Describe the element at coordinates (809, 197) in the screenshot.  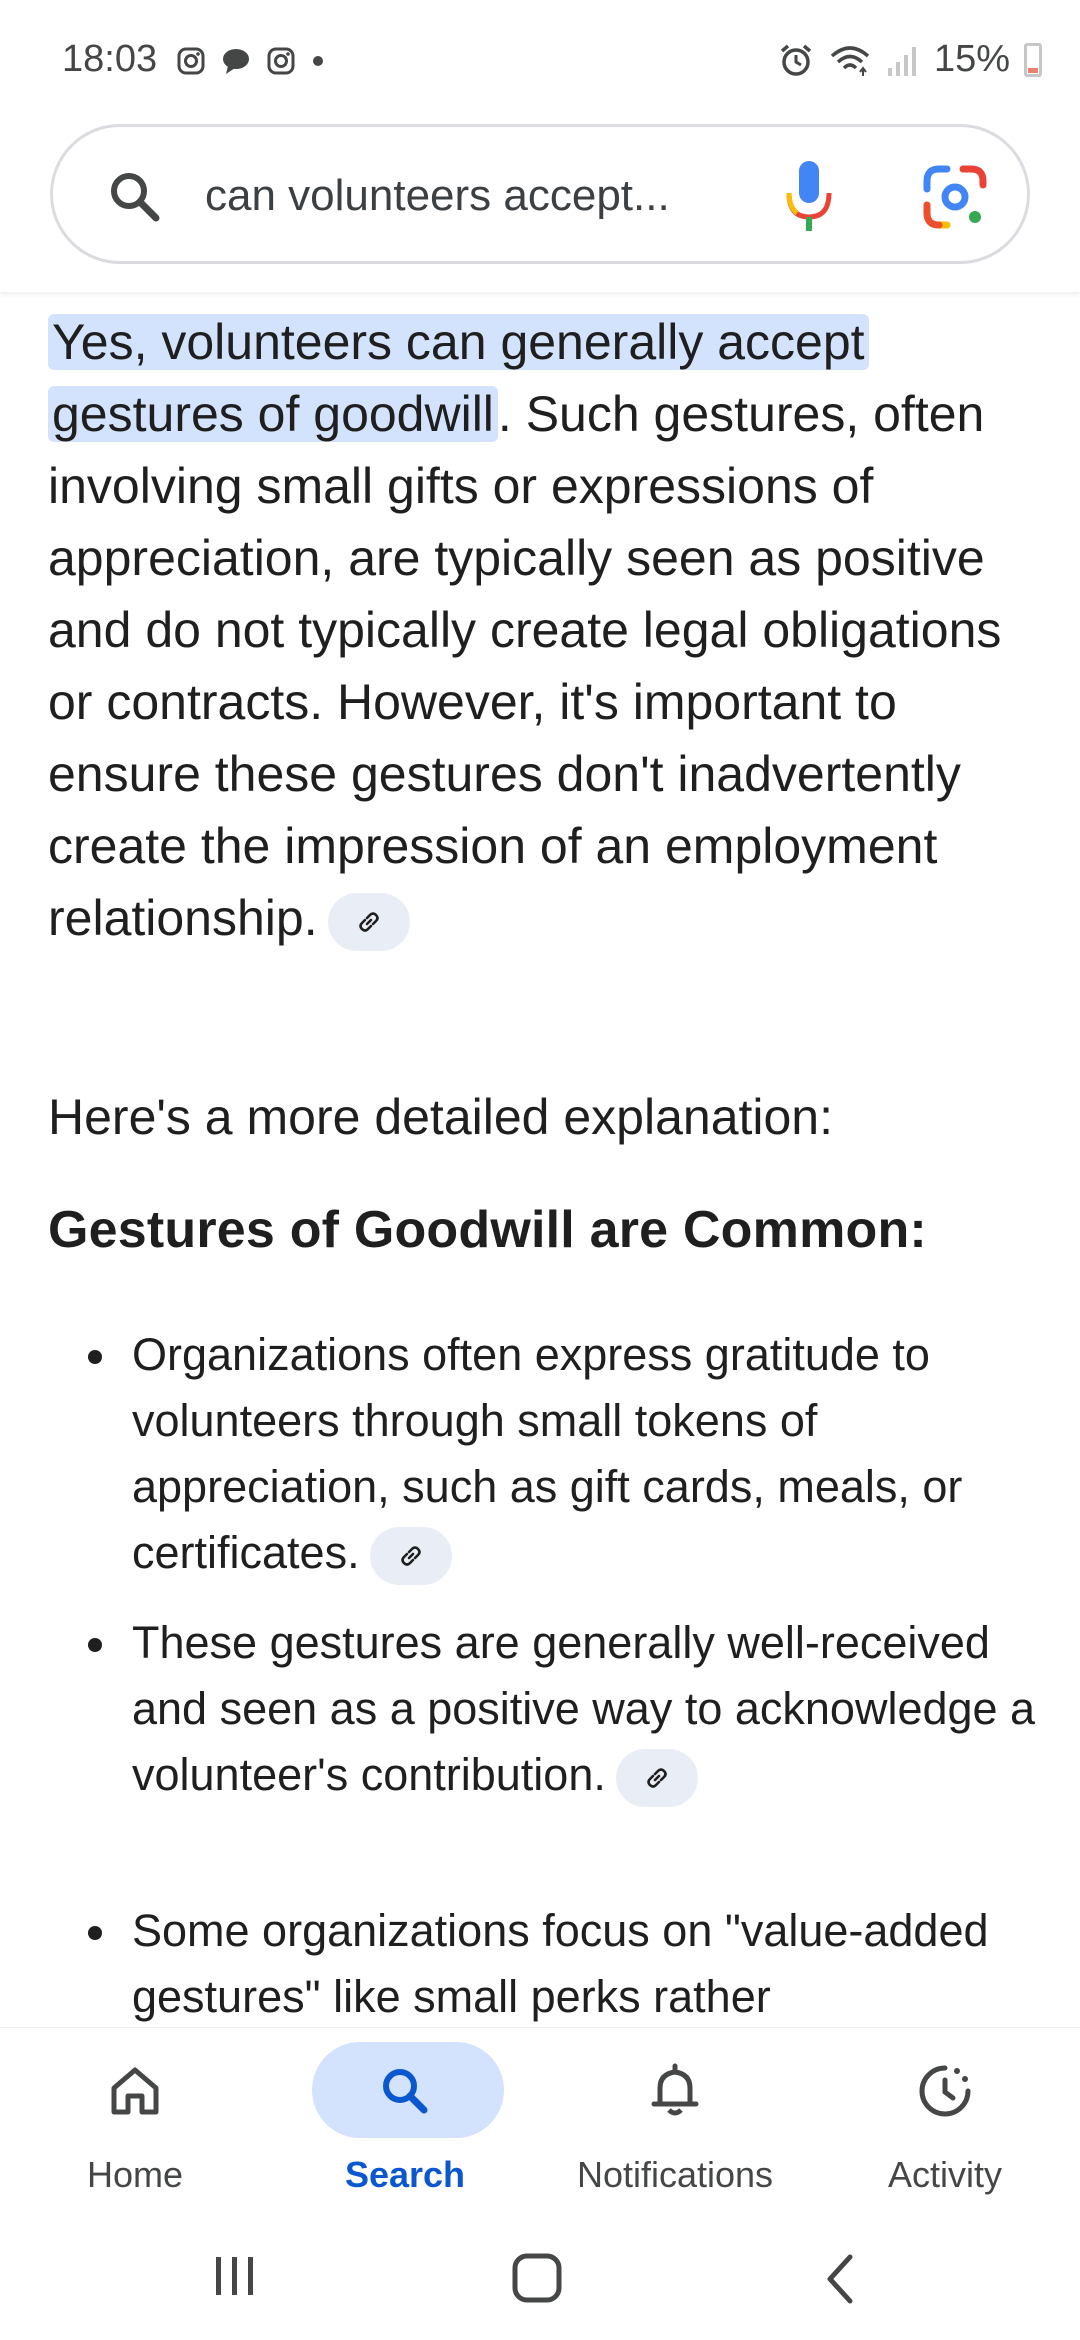
I see `microphone-icon` at that location.